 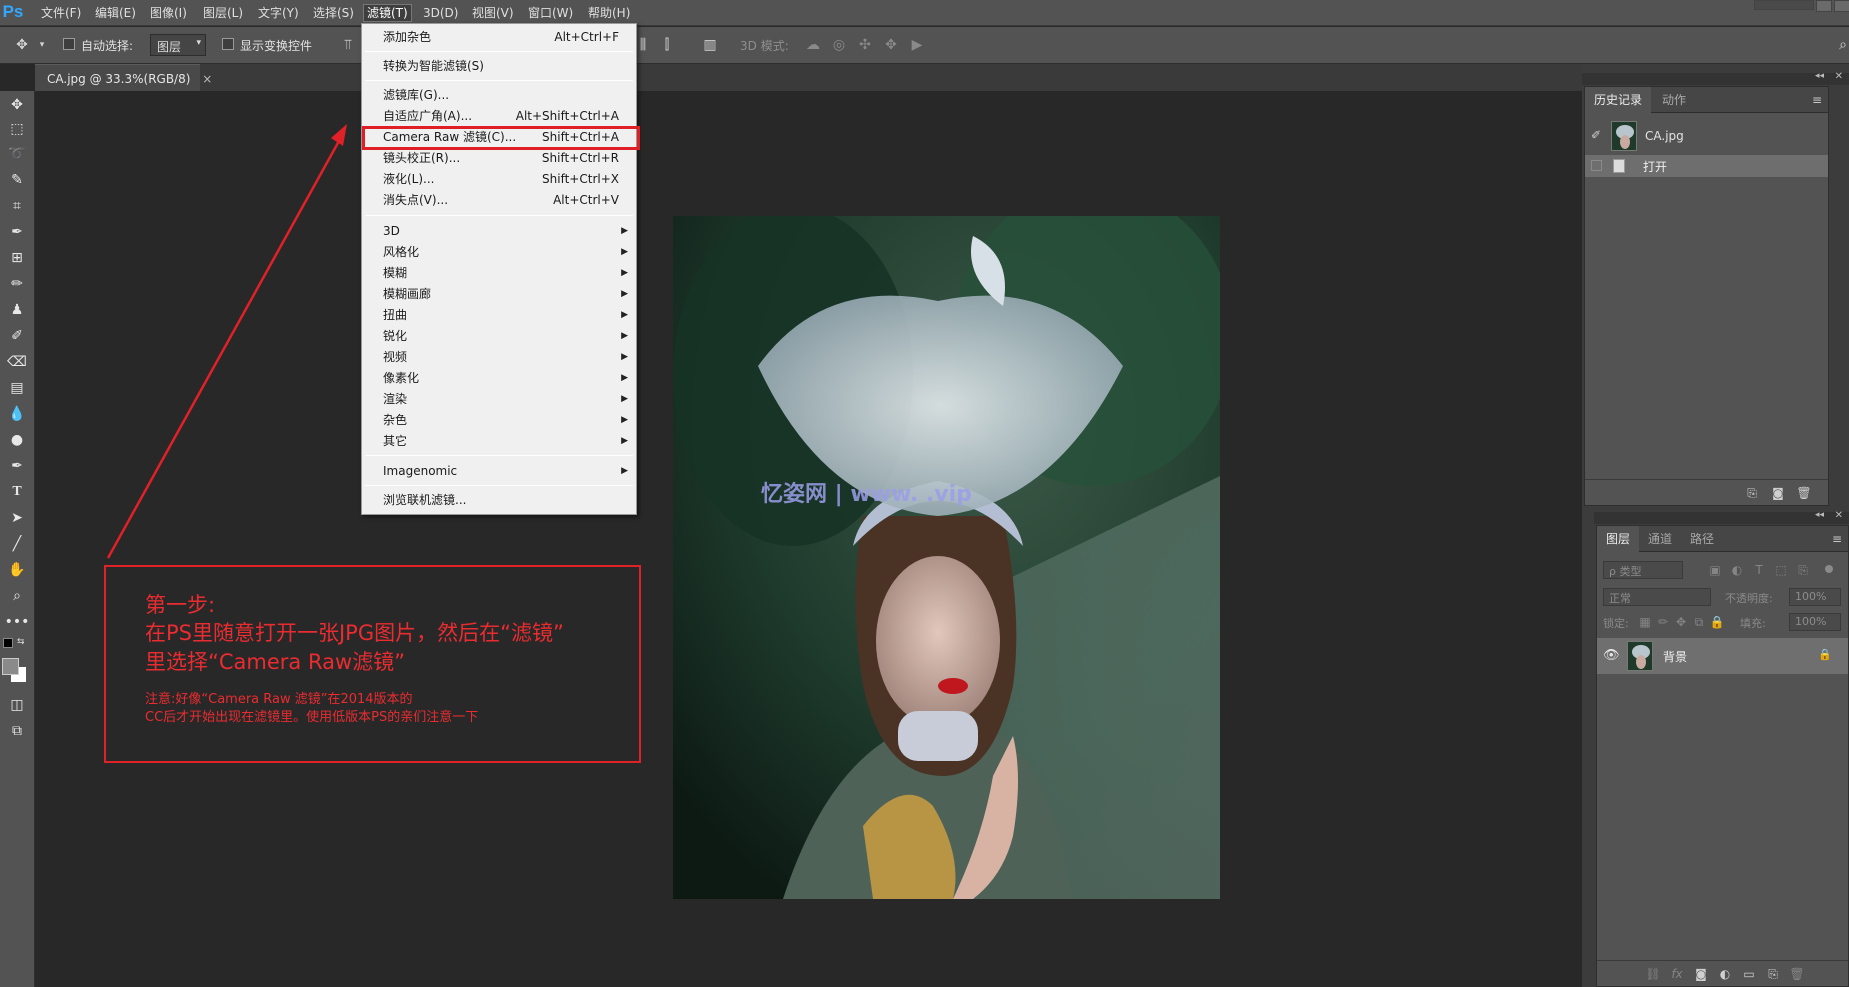 I want to click on minimize-button, so click(x=1824, y=6).